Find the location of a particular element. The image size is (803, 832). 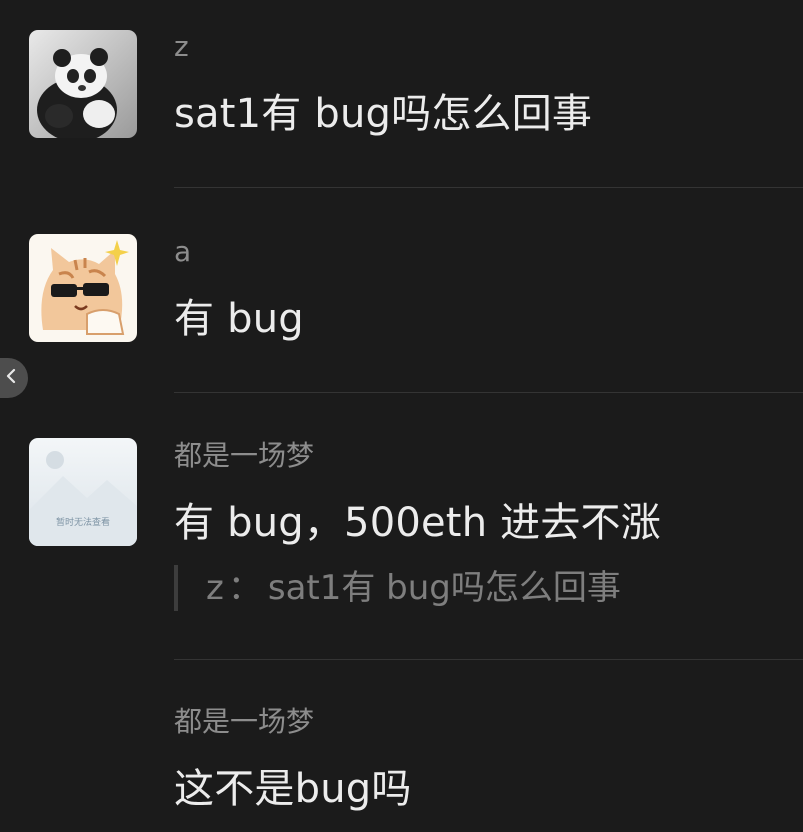

message-text: 这不是bug吗 is located at coordinates (293, 789).